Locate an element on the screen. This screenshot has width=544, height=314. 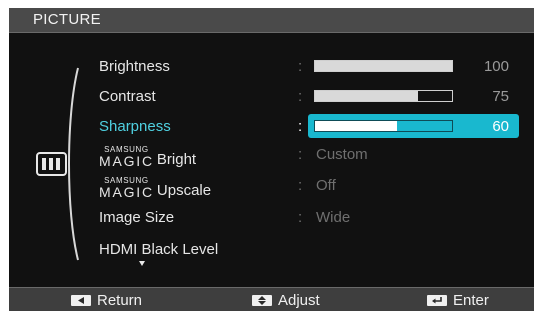
menu-item-label: SAMSUNG MAGIC Upscale is located at coordinates (155, 188).